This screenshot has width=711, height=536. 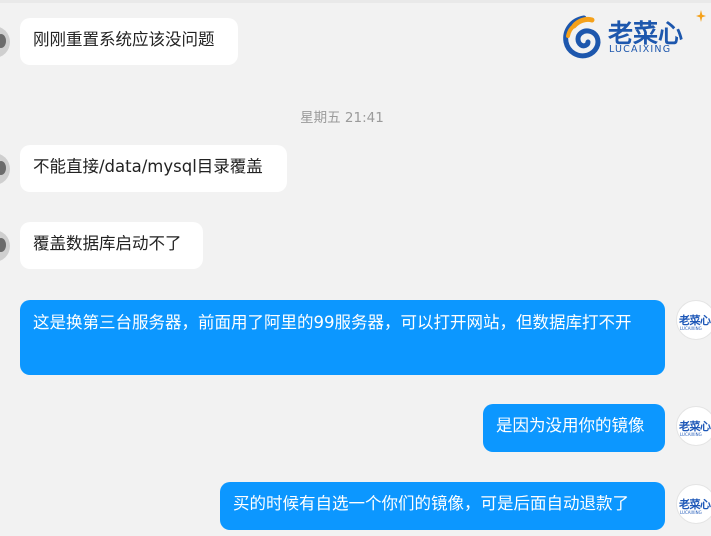 I want to click on logo-subtitle: LUCAIXING, so click(x=640, y=49).